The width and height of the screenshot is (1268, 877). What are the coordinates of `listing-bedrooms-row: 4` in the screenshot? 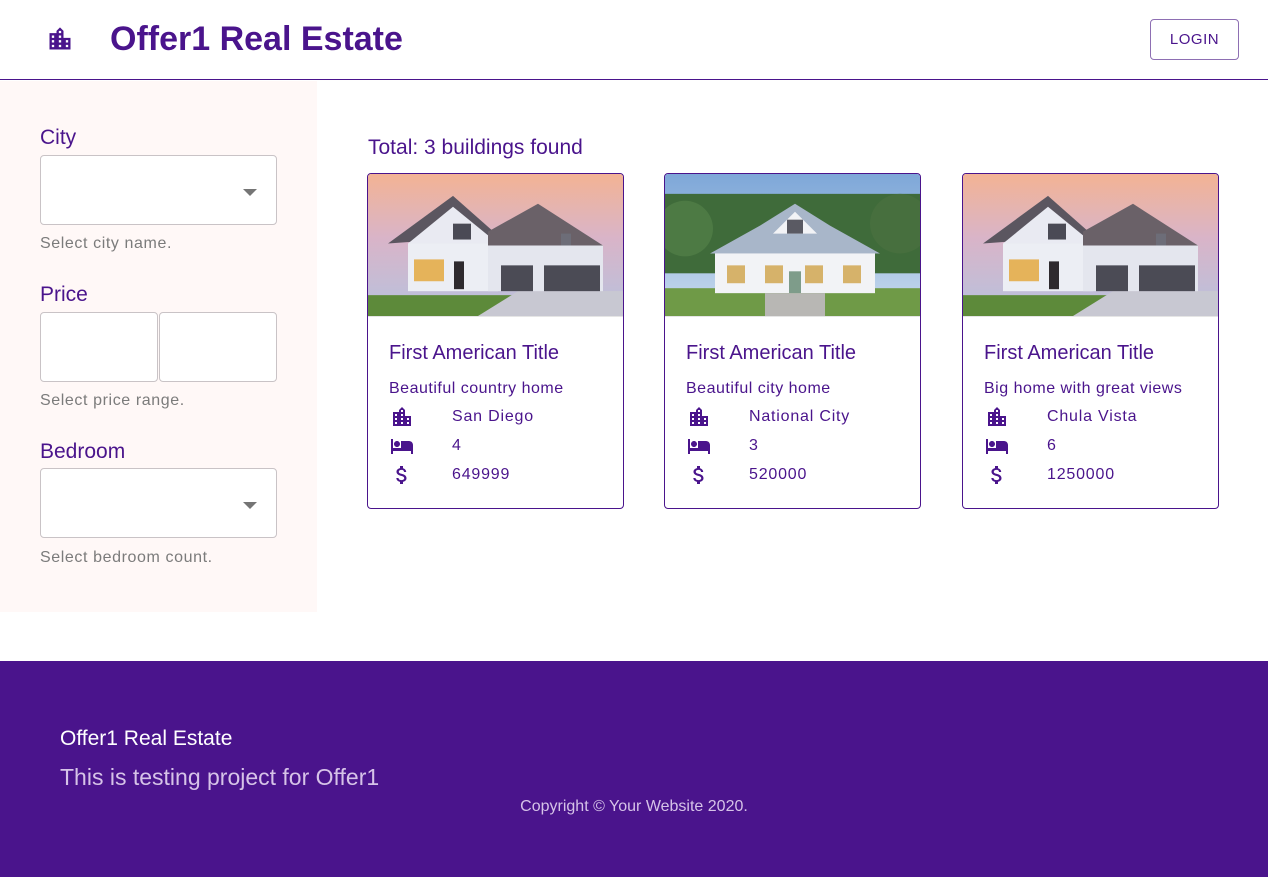 It's located at (504, 446).